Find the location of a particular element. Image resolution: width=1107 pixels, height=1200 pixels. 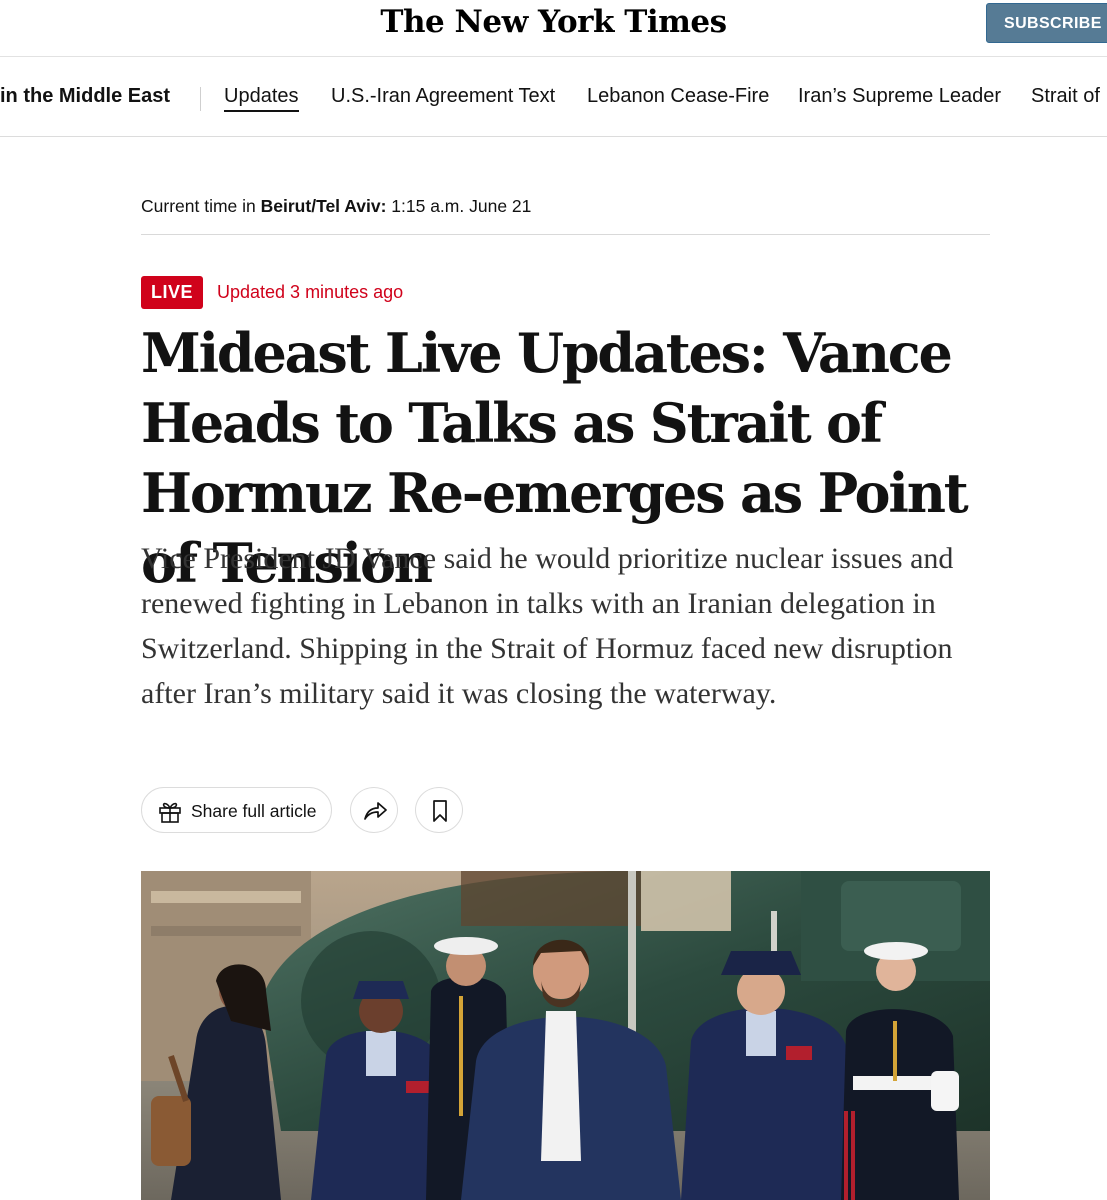

topic-nav-title: in the Middle East is located at coordinates (85, 96).